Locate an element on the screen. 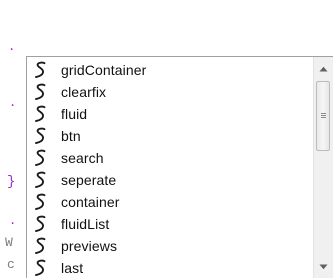 The width and height of the screenshot is (333, 278). autocomplete-item-label: btn is located at coordinates (71, 136).